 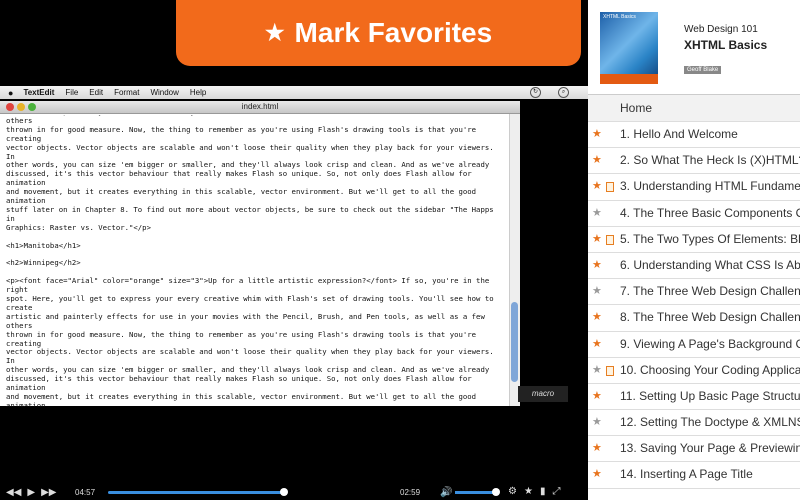 What do you see at coordinates (710, 212) in the screenshot?
I see `lesson-label: 4. The Three Basic Components Of` at bounding box center [710, 212].